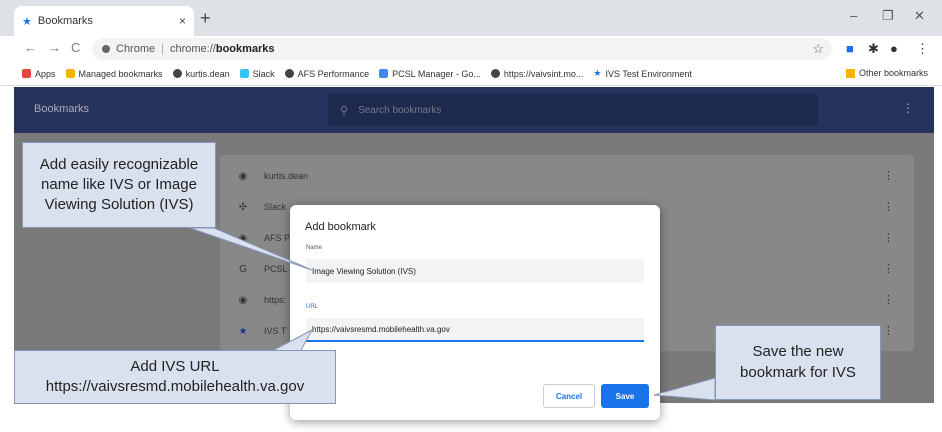  Describe the element at coordinates (888, 16) in the screenshot. I see `restore-button: ❐` at that location.